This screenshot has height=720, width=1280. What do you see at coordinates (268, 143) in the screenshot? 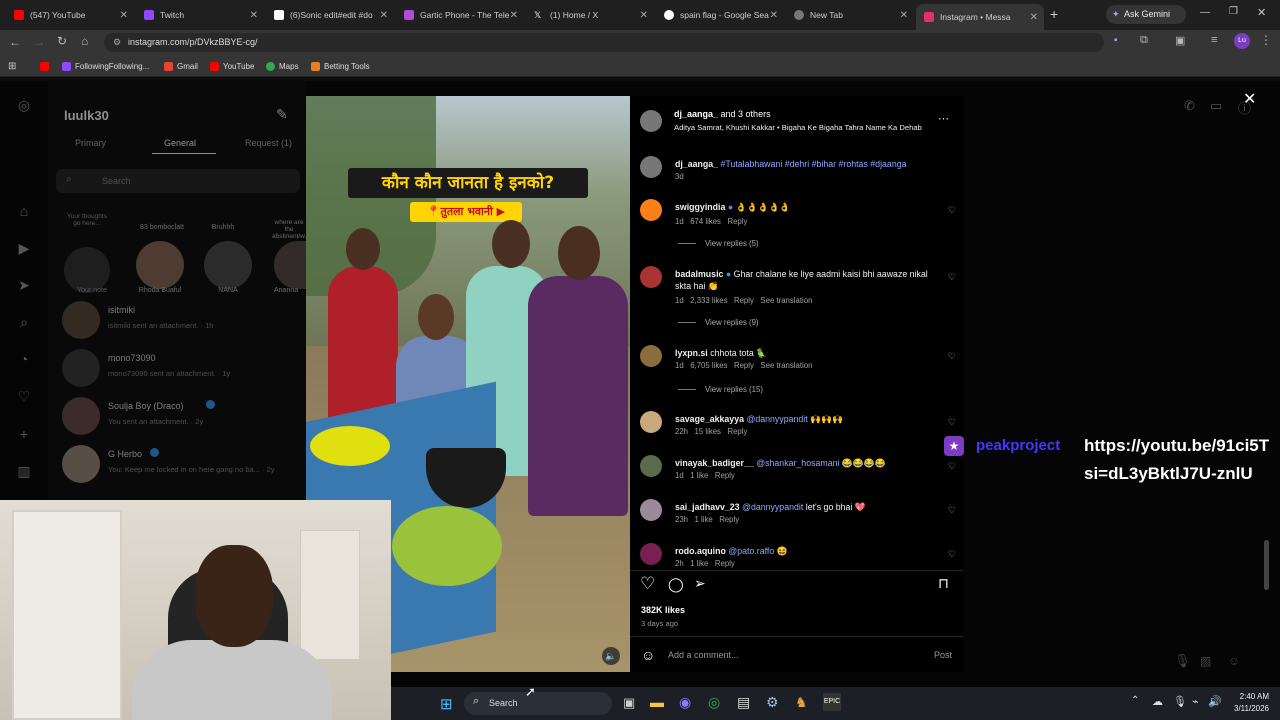
I see `tab-requests: Request (1)` at bounding box center [268, 143].